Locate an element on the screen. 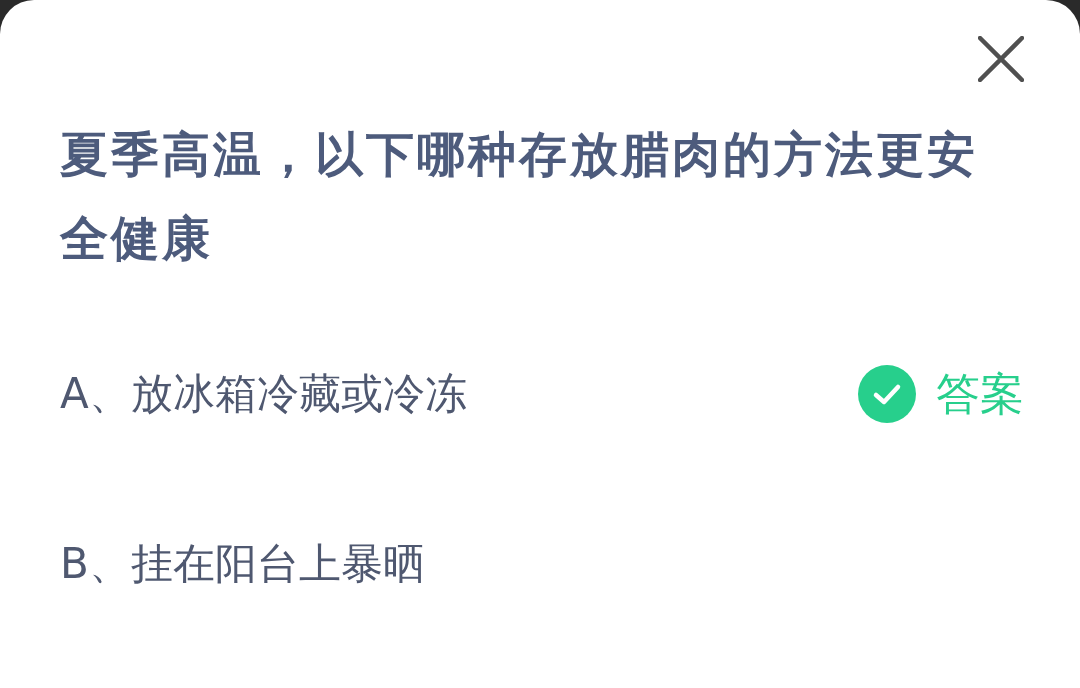  answer-label: 答案 is located at coordinates (980, 393).